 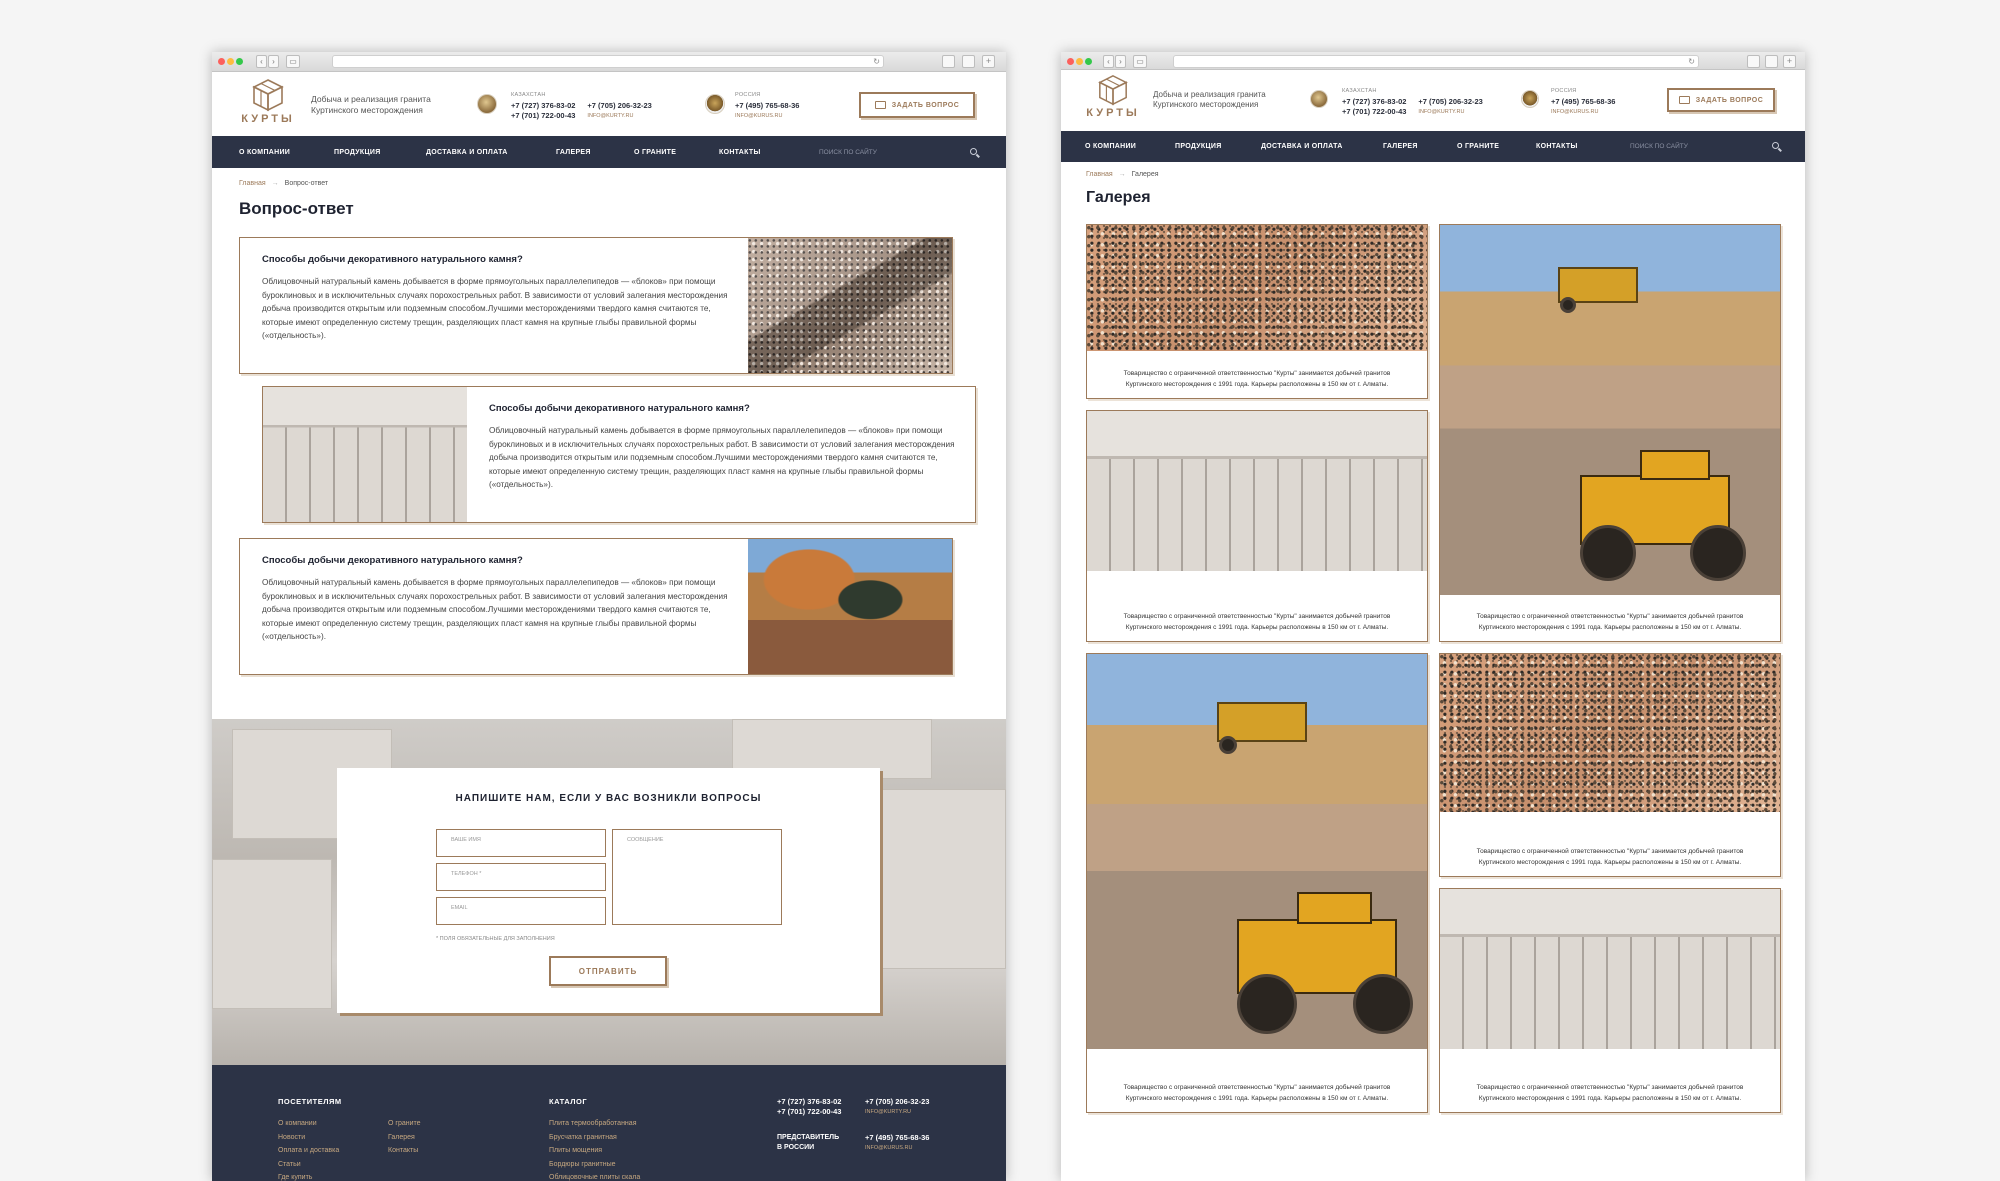 I want to click on granite-block-image, so click(x=850, y=305).